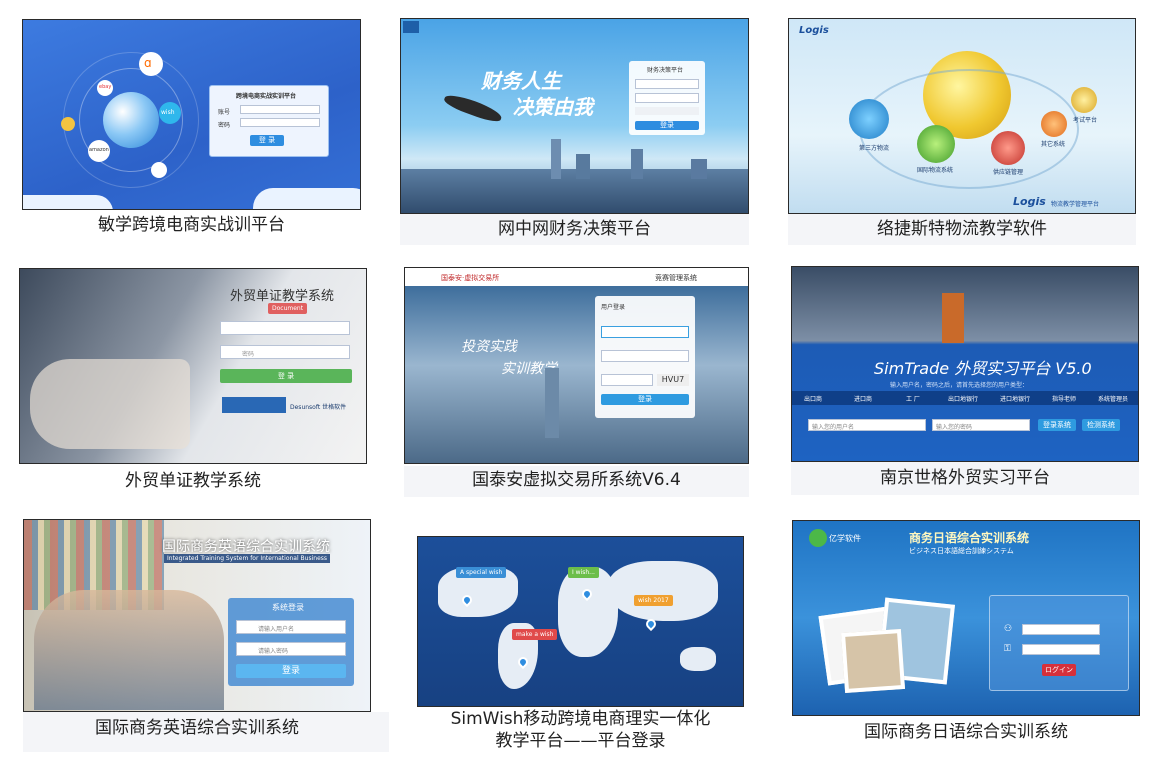 This screenshot has height=767, width=1170. What do you see at coordinates (470, 278) in the screenshot?
I see `brand-logo: 国泰安·虚拟交易所` at bounding box center [470, 278].